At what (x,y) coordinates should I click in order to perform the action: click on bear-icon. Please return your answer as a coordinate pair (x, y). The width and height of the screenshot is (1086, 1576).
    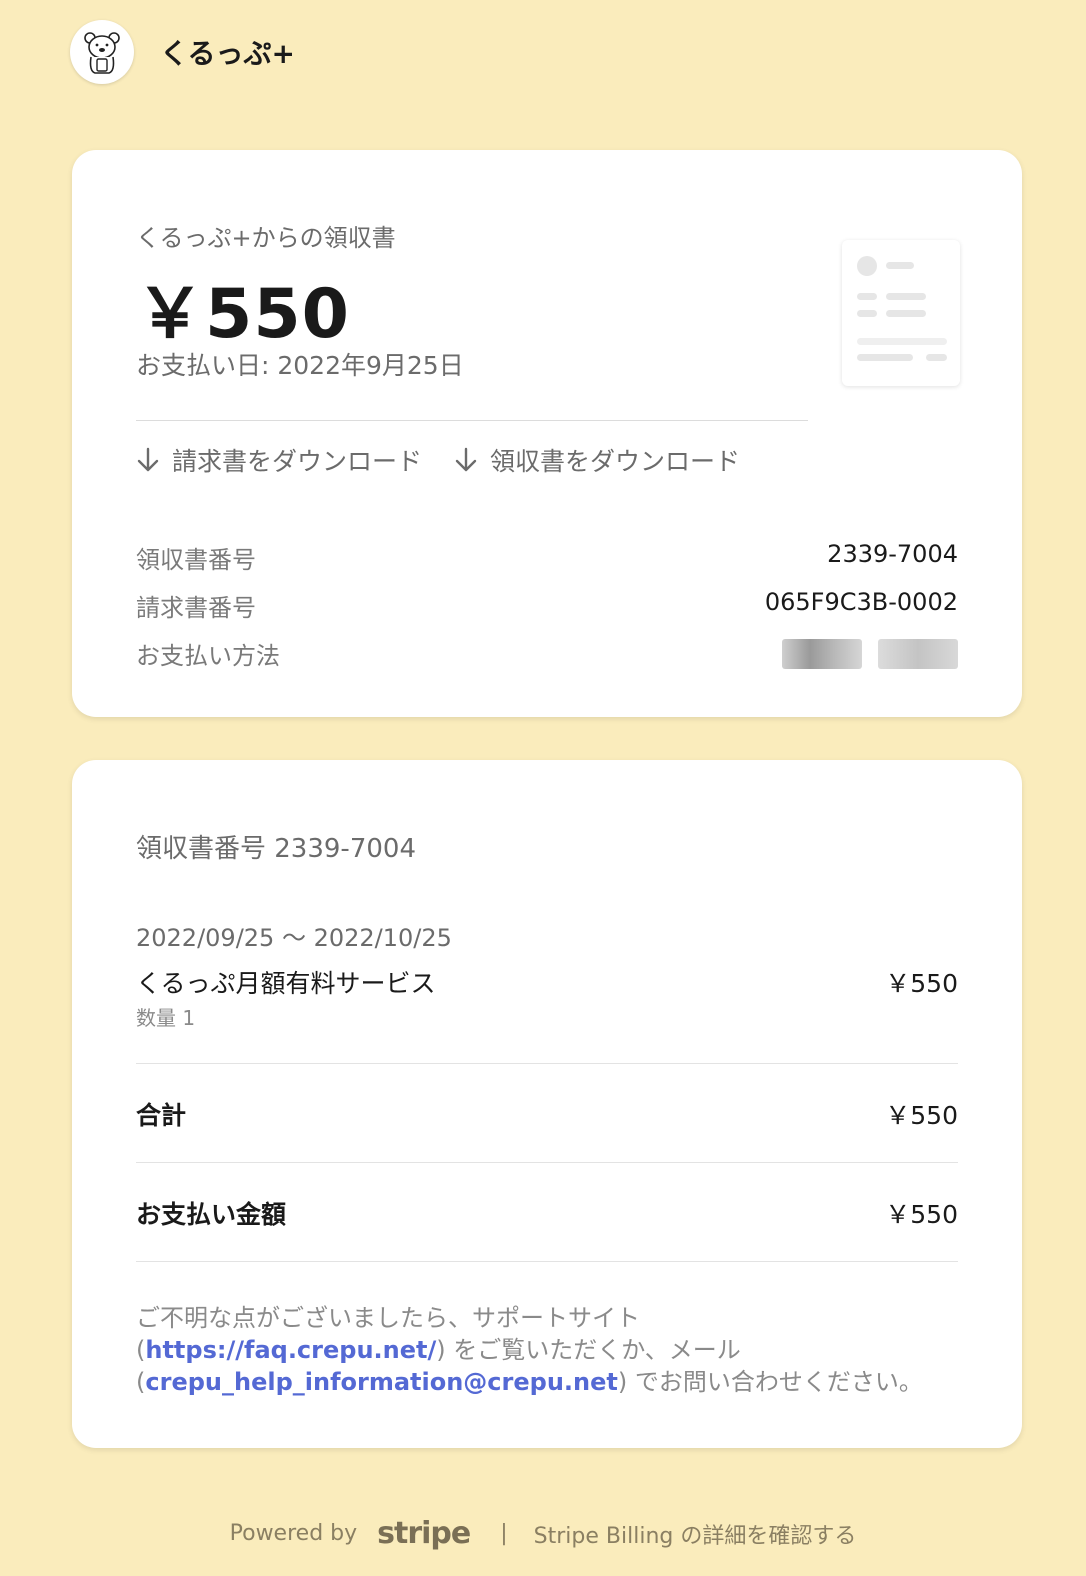
    Looking at the image, I should click on (102, 53).